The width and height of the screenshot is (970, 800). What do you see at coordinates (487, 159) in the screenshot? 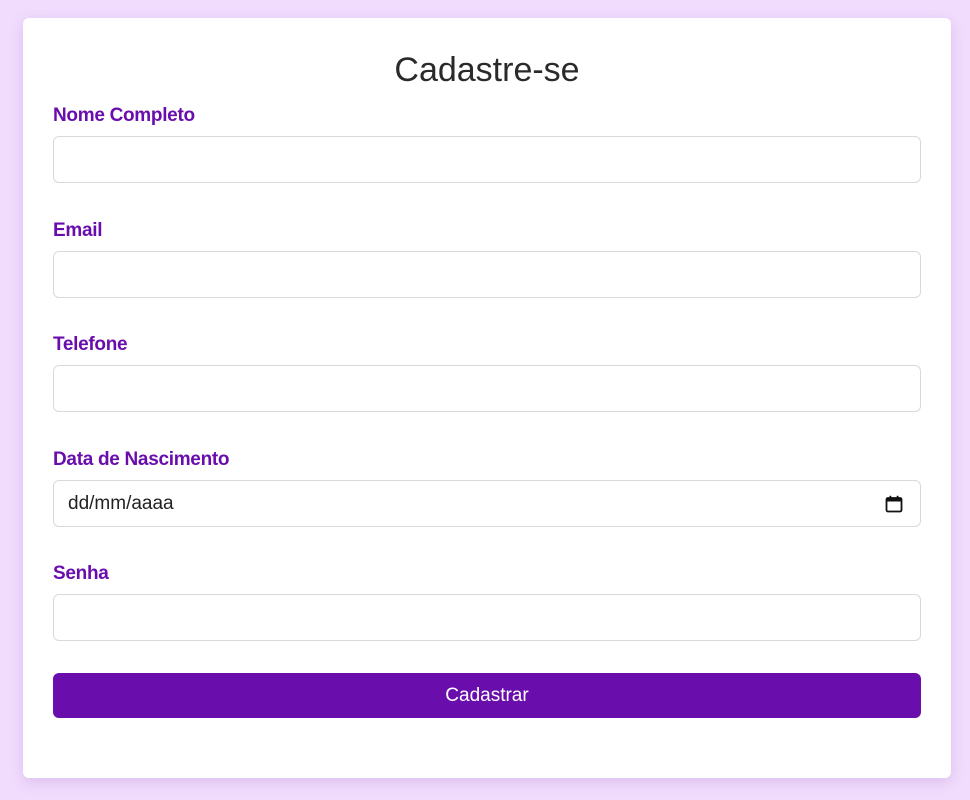
I see `full-name-input` at bounding box center [487, 159].